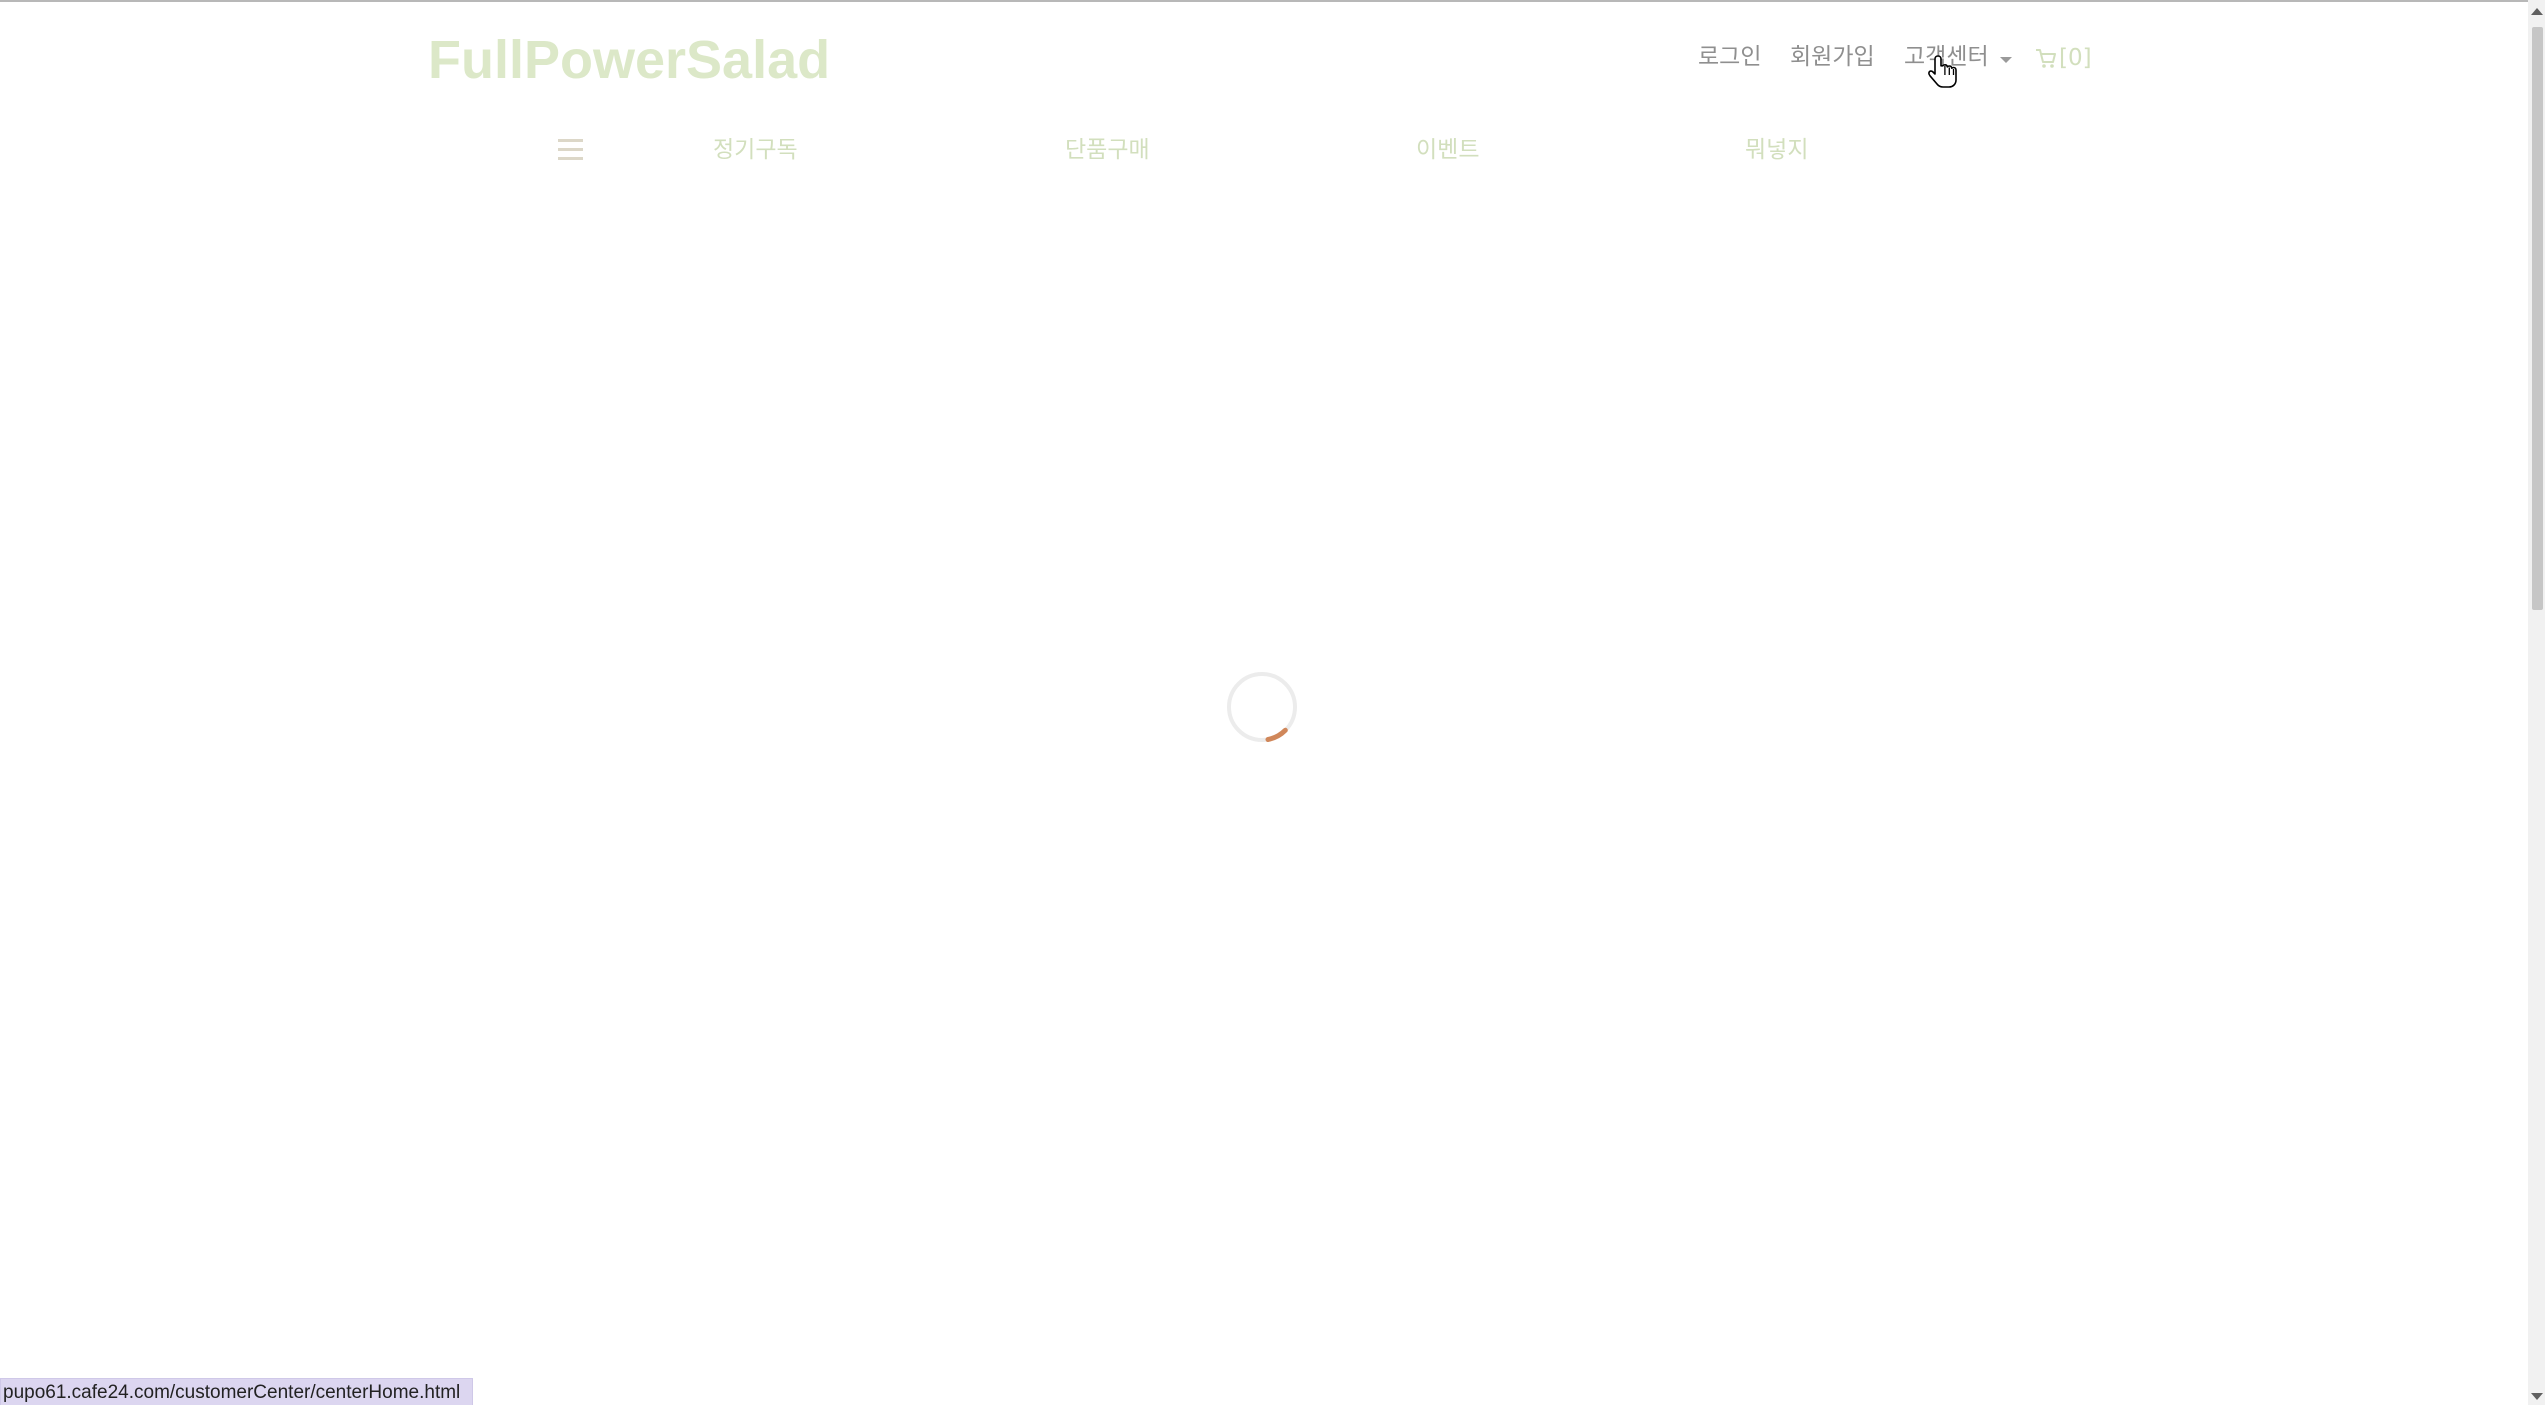  I want to click on hand-pointer-cursor, so click(1942, 71).